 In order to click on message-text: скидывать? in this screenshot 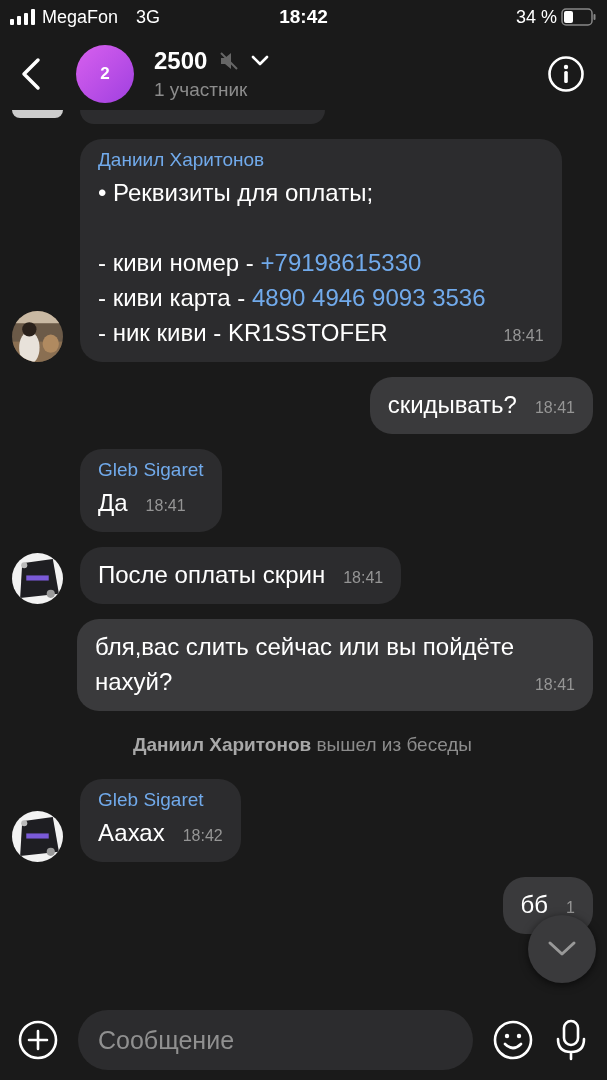, I will do `click(452, 405)`.